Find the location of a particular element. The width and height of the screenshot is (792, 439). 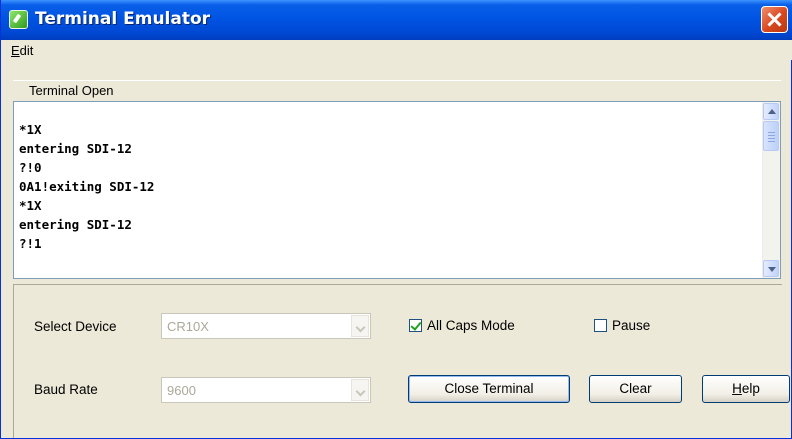

close-terminal-button: Close Terminal is located at coordinates (489, 389).